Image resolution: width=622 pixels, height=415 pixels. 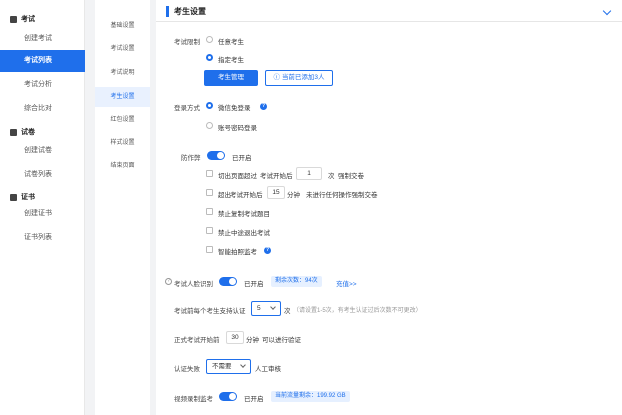 What do you see at coordinates (42, 109) in the screenshot?
I see `sidebar-item-compare: 综合比对` at bounding box center [42, 109].